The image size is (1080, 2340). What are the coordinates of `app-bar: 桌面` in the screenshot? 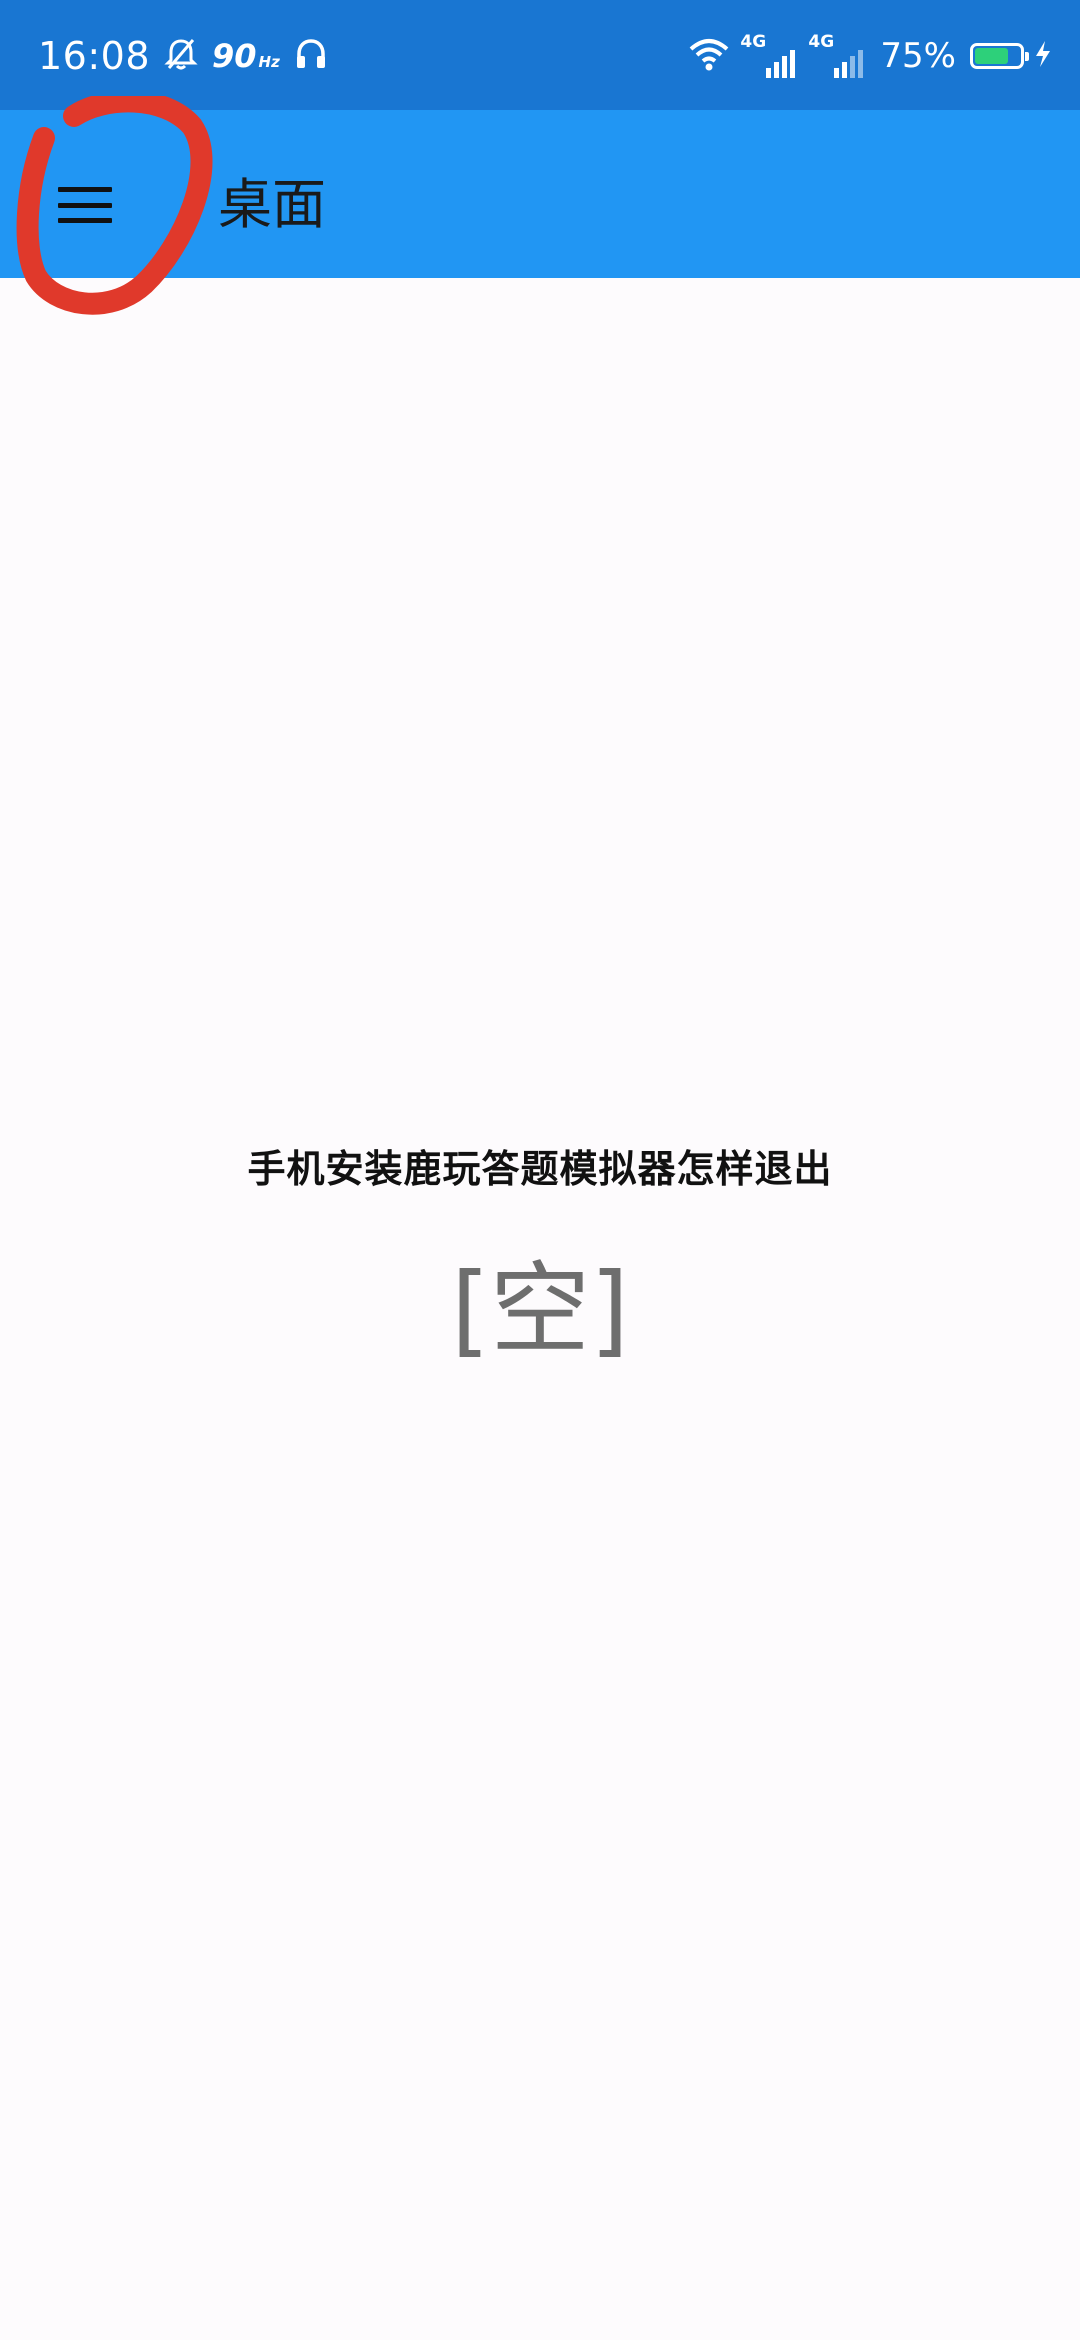 It's located at (540, 194).